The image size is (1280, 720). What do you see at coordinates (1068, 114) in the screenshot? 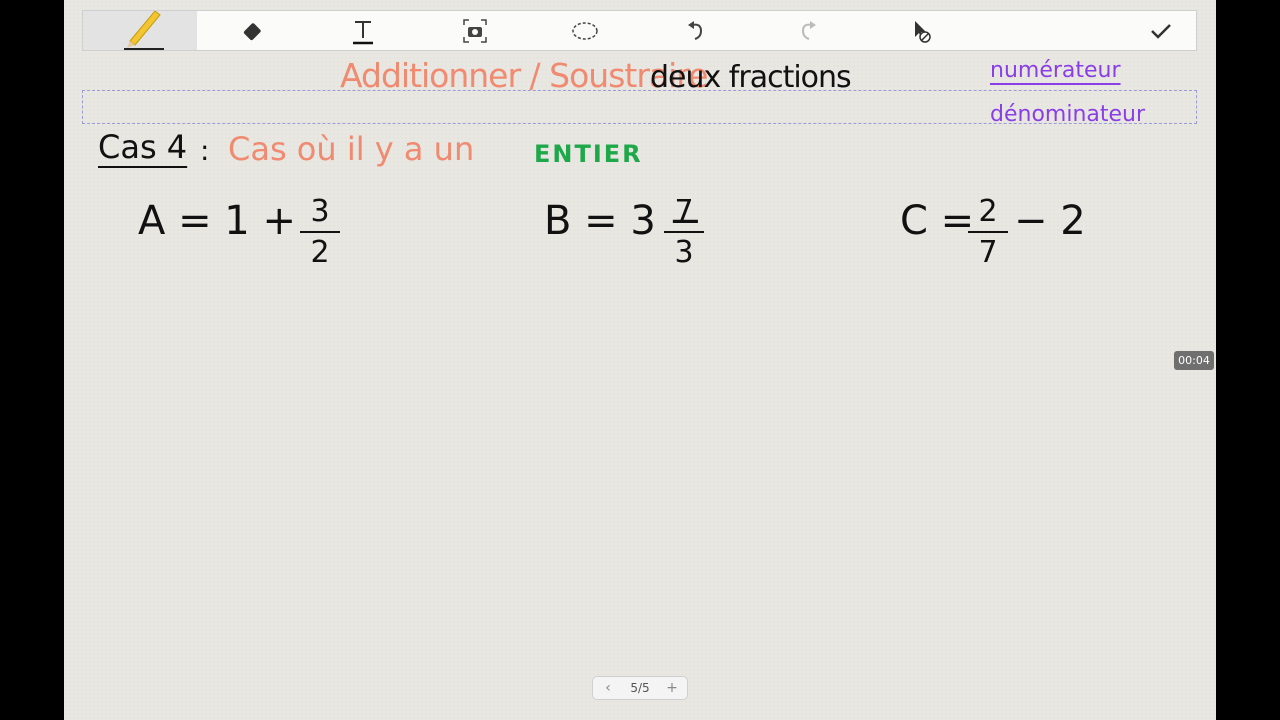
I see `legend-denominator: dénominateur` at bounding box center [1068, 114].